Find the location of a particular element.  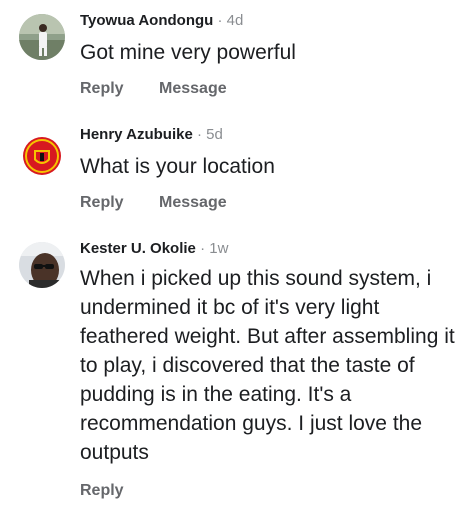

comment-text: What is your location is located at coordinates (177, 166).